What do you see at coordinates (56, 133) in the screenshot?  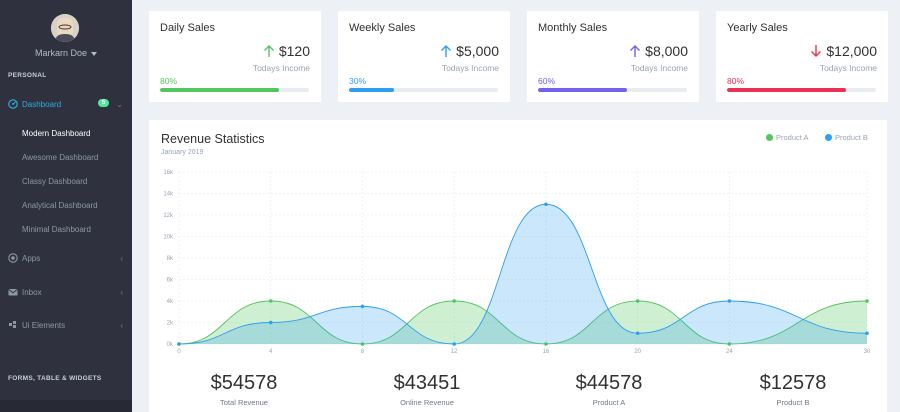 I see `sidebar-subitem-modern-dashboard: Modern Dashboard` at bounding box center [56, 133].